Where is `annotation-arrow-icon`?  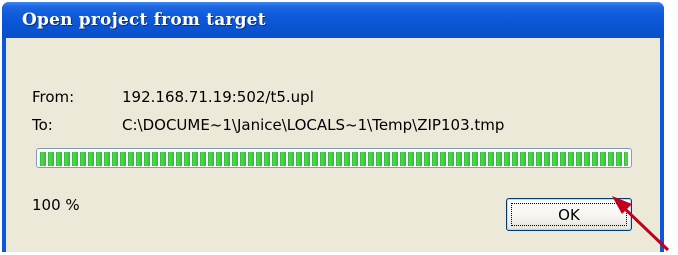
annotation-arrow-icon is located at coordinates (641, 224).